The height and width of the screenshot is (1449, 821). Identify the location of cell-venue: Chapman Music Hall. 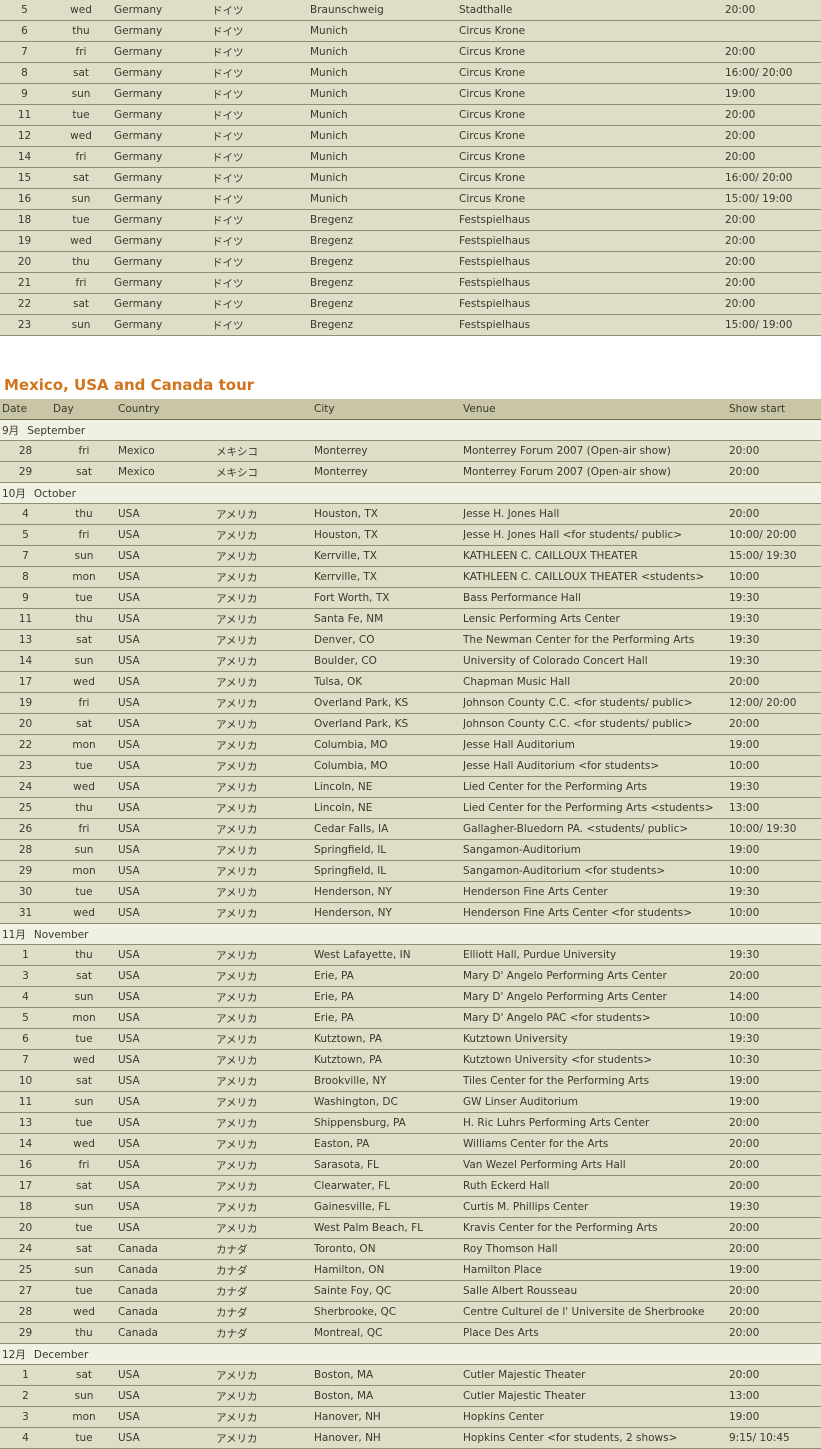
(596, 682).